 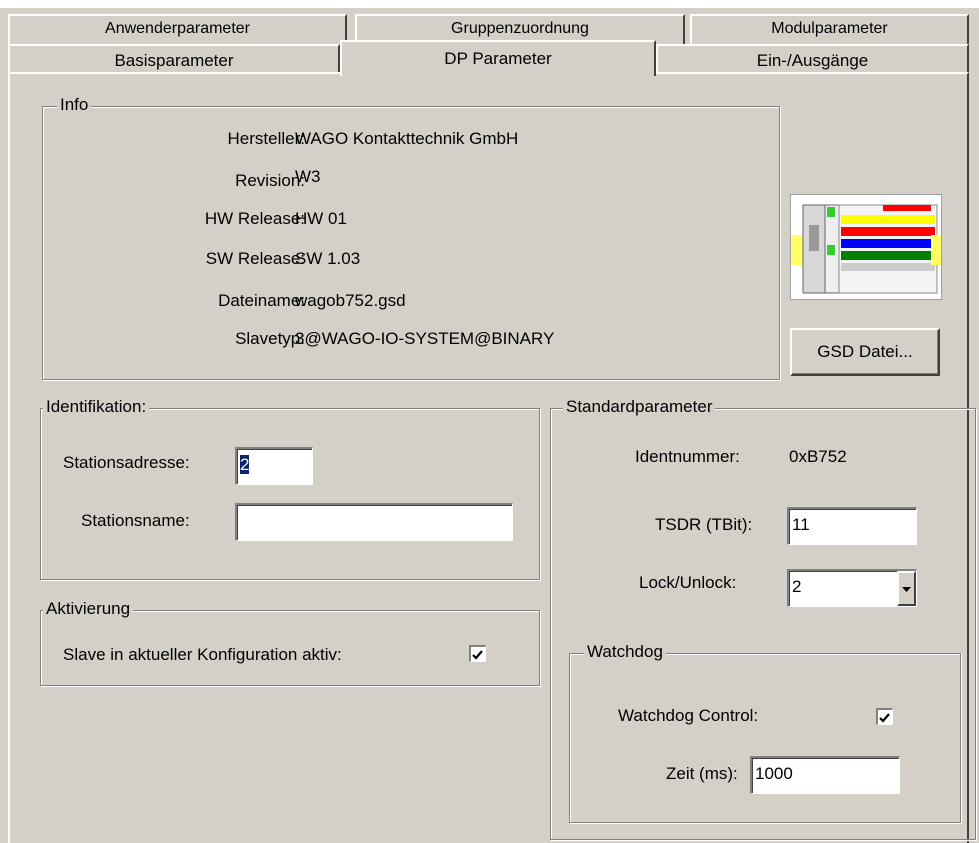 What do you see at coordinates (266, 138) in the screenshot?
I see `hersteller-label: Hersteller:` at bounding box center [266, 138].